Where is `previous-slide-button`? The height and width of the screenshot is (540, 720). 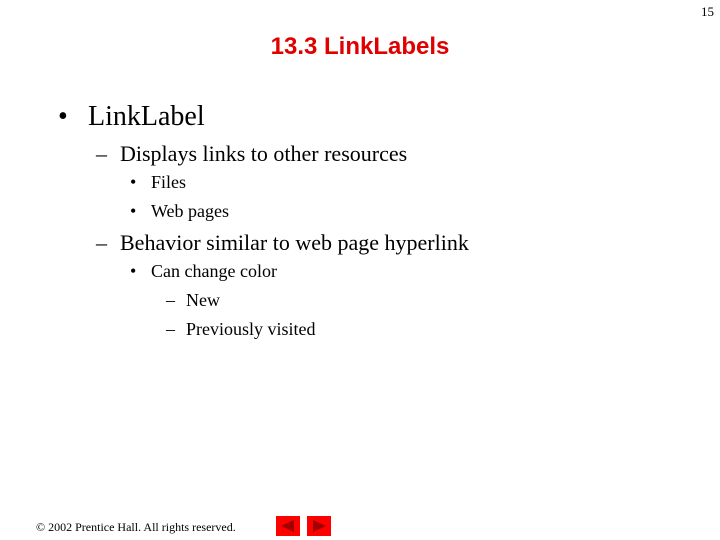
previous-slide-button is located at coordinates (288, 526).